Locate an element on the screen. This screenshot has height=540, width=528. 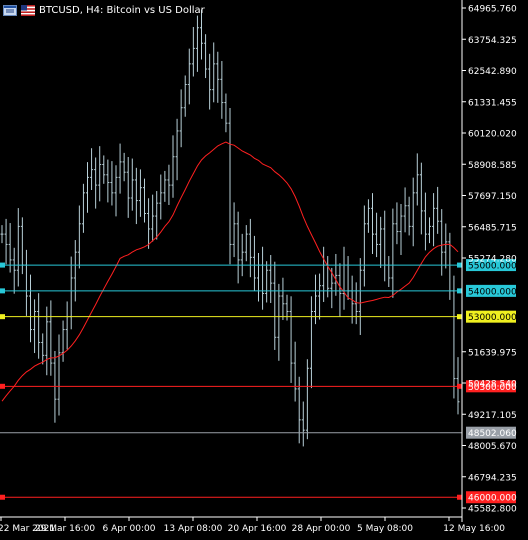
chart-title: BTCUSD, H4: Bitcoin vs US Dollar is located at coordinates (122, 10).